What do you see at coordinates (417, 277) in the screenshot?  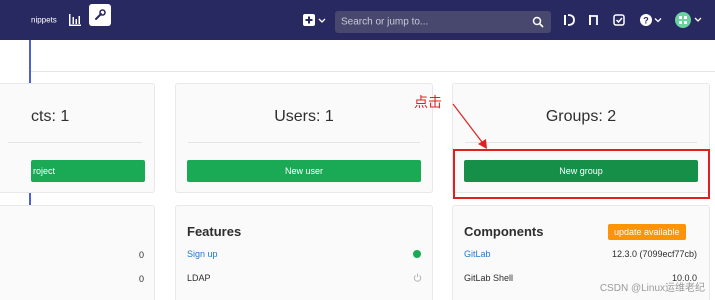 I see `power-off-icon` at bounding box center [417, 277].